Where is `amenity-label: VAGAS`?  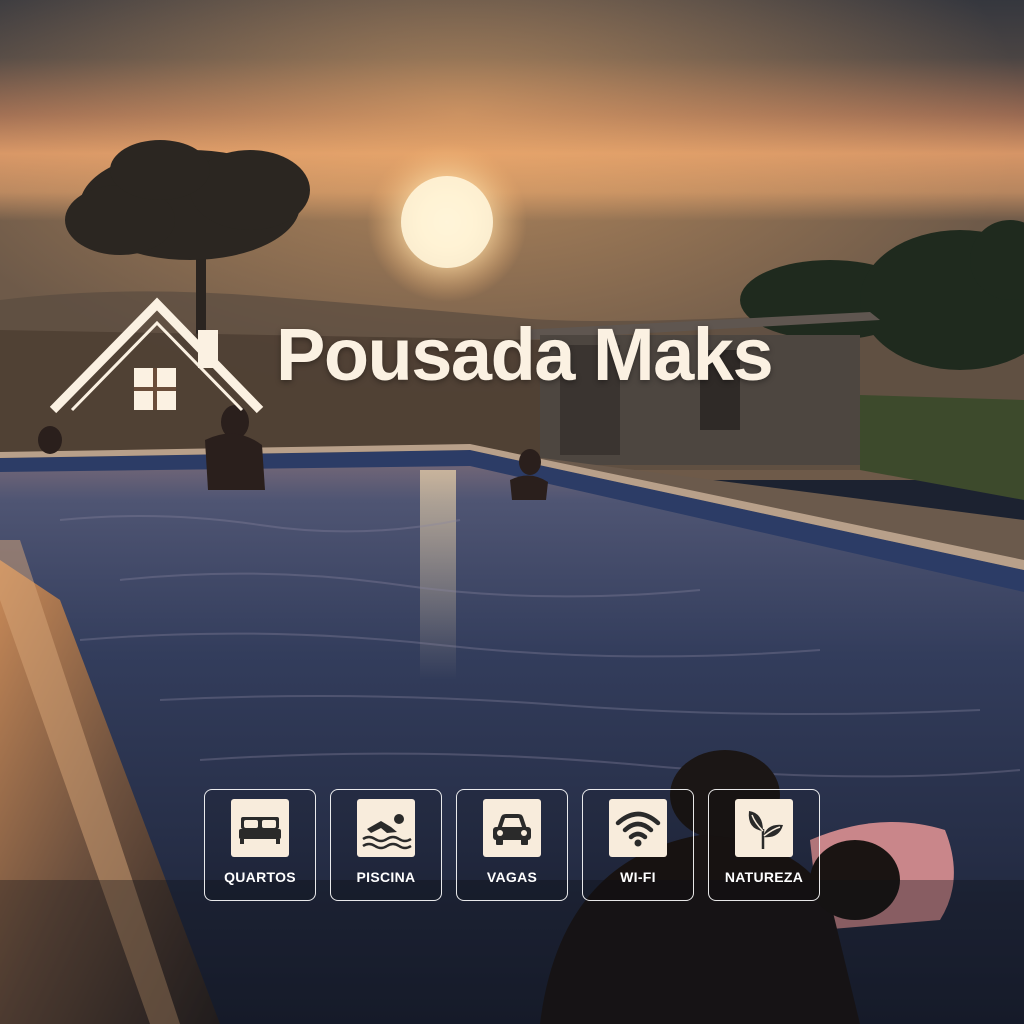
amenity-label: VAGAS is located at coordinates (512, 877).